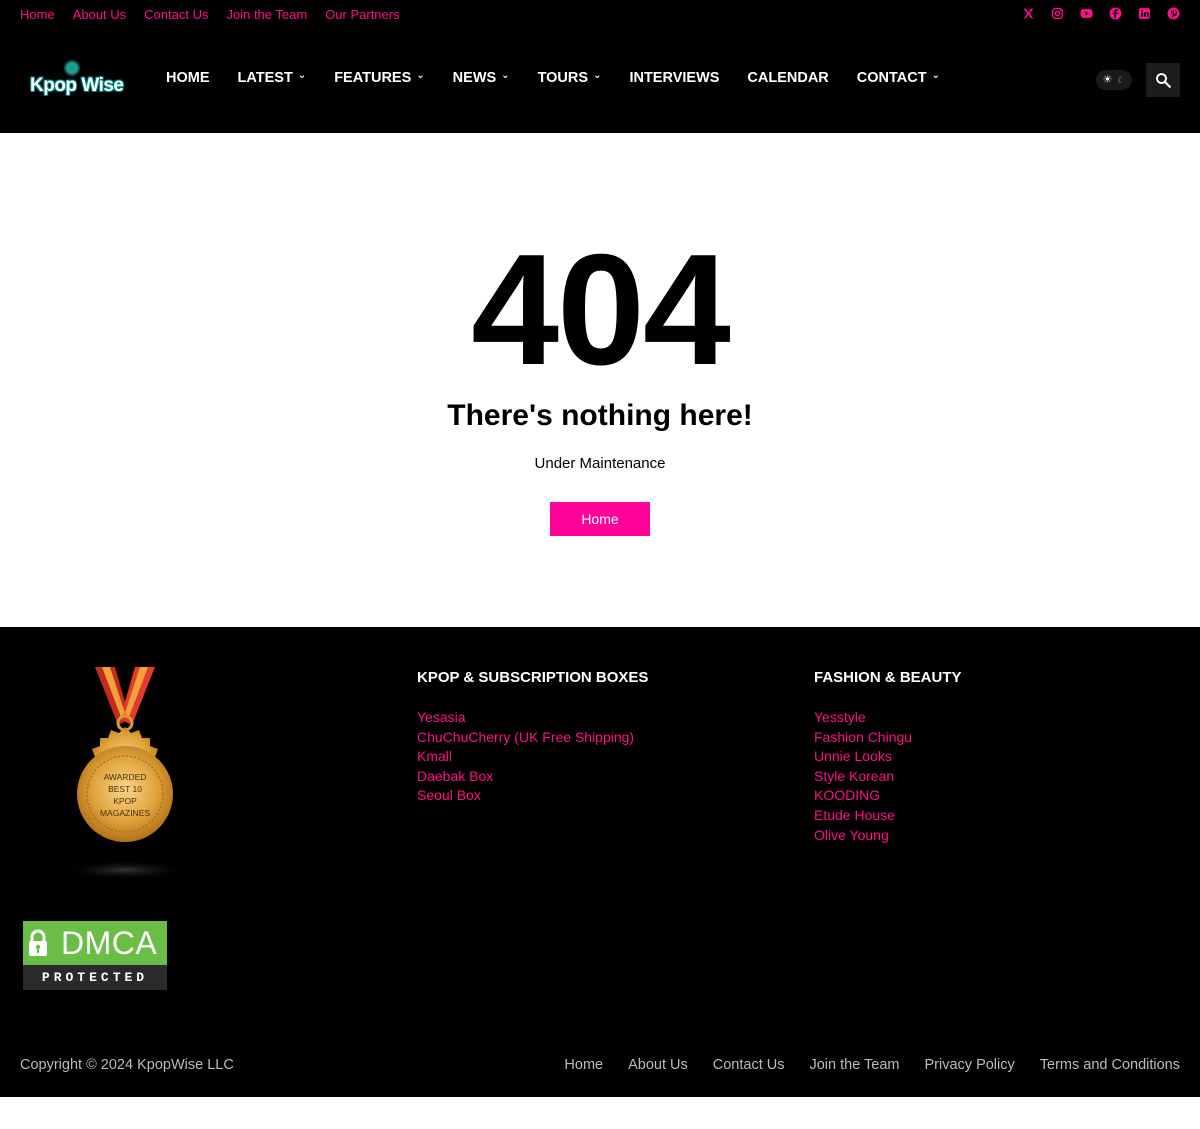 The image size is (1200, 1129). What do you see at coordinates (125, 813) in the screenshot?
I see `badge-line-4: MAGAZINES` at bounding box center [125, 813].